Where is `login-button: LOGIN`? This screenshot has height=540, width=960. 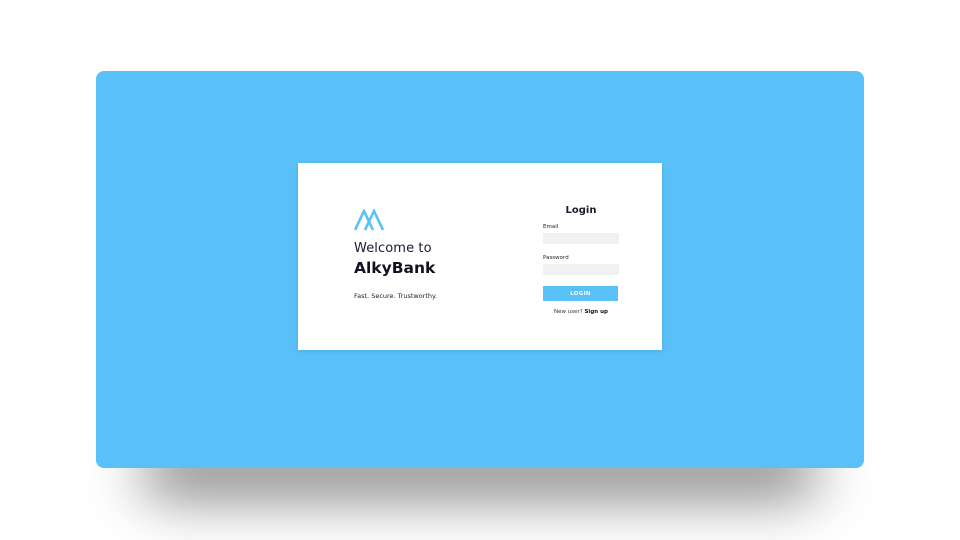 login-button: LOGIN is located at coordinates (580, 293).